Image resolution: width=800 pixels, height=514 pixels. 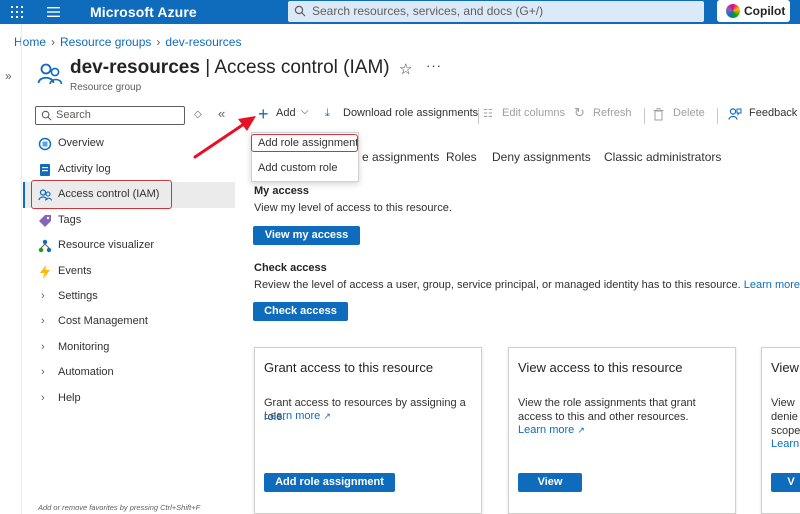 I want to click on refresh-button: Refresh, so click(x=612, y=113).